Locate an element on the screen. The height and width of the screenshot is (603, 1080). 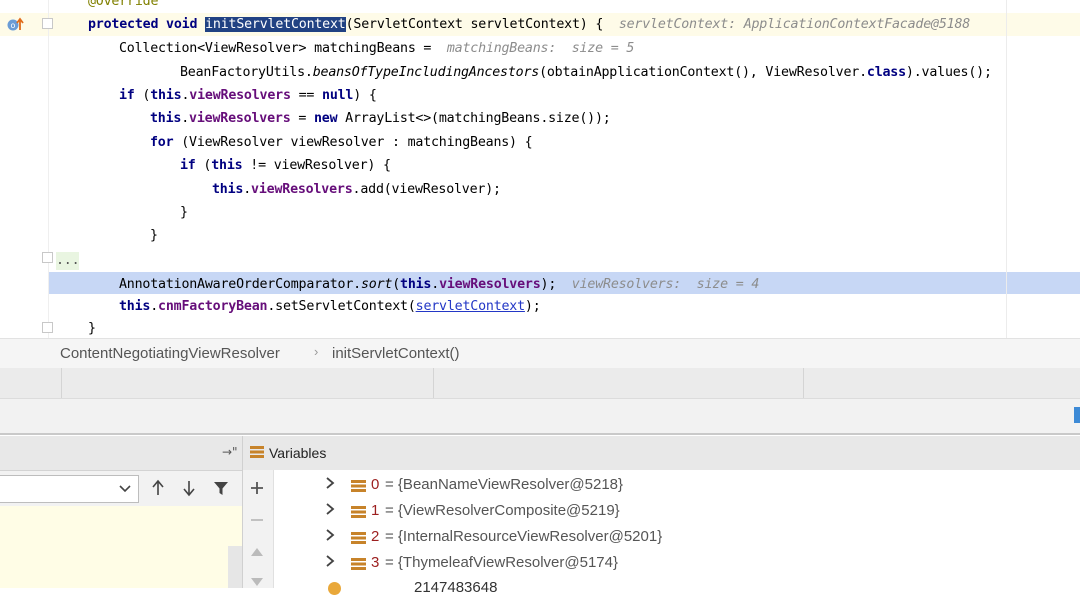
inline-debug-value: viewResolvers: size = 4 is located at coordinates (665, 284).